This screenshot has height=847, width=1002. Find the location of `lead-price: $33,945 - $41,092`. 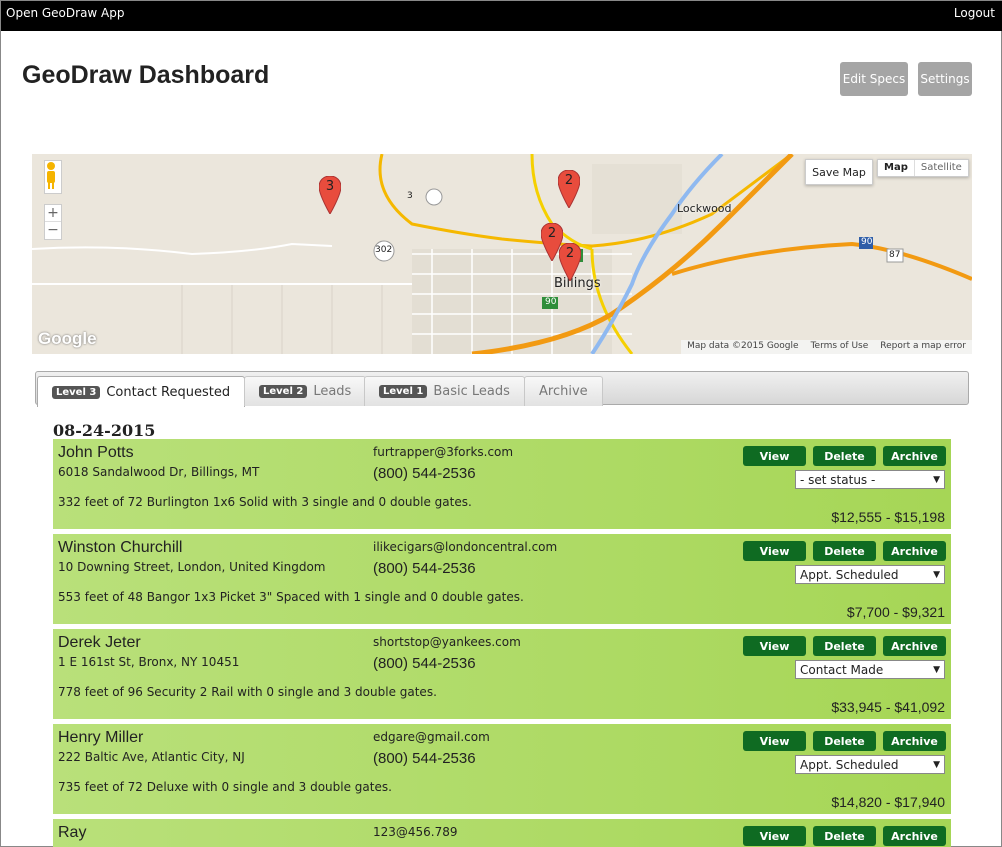

lead-price: $33,945 - $41,092 is located at coordinates (888, 707).